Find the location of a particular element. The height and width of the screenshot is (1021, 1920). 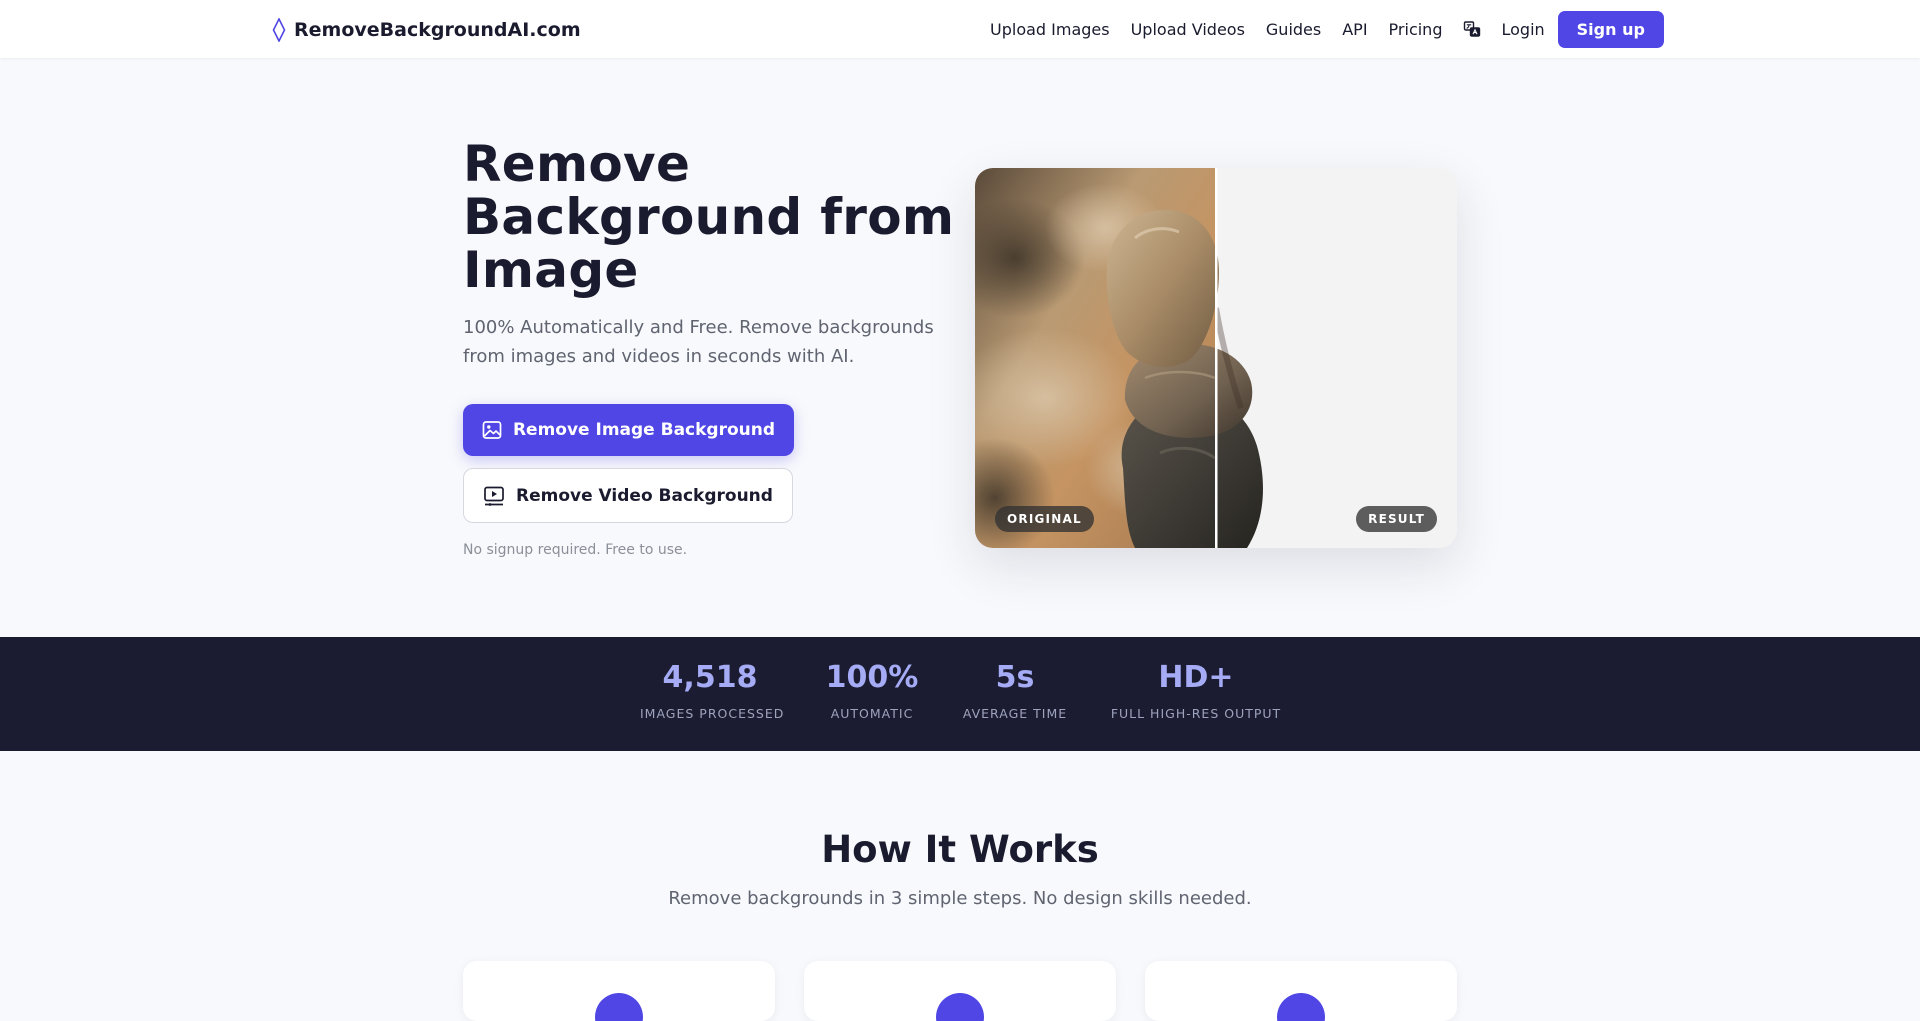

stat-label: FULL HIGH-RES OUTPUT is located at coordinates (1196, 713).